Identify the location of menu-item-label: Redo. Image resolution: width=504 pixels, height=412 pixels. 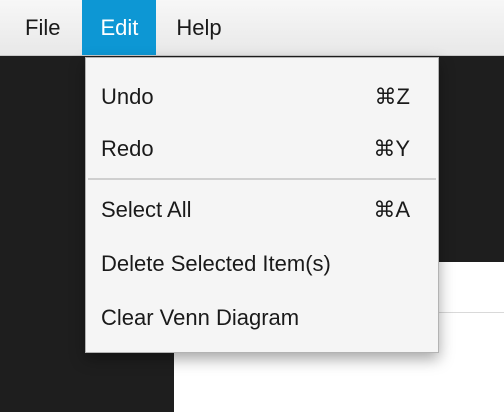
(127, 148).